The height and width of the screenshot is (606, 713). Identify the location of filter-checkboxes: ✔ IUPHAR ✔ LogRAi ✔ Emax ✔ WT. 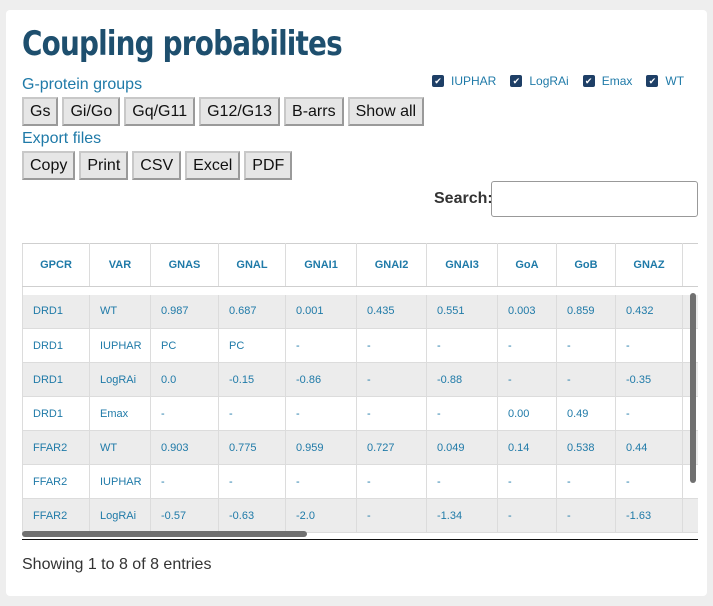
(558, 81).